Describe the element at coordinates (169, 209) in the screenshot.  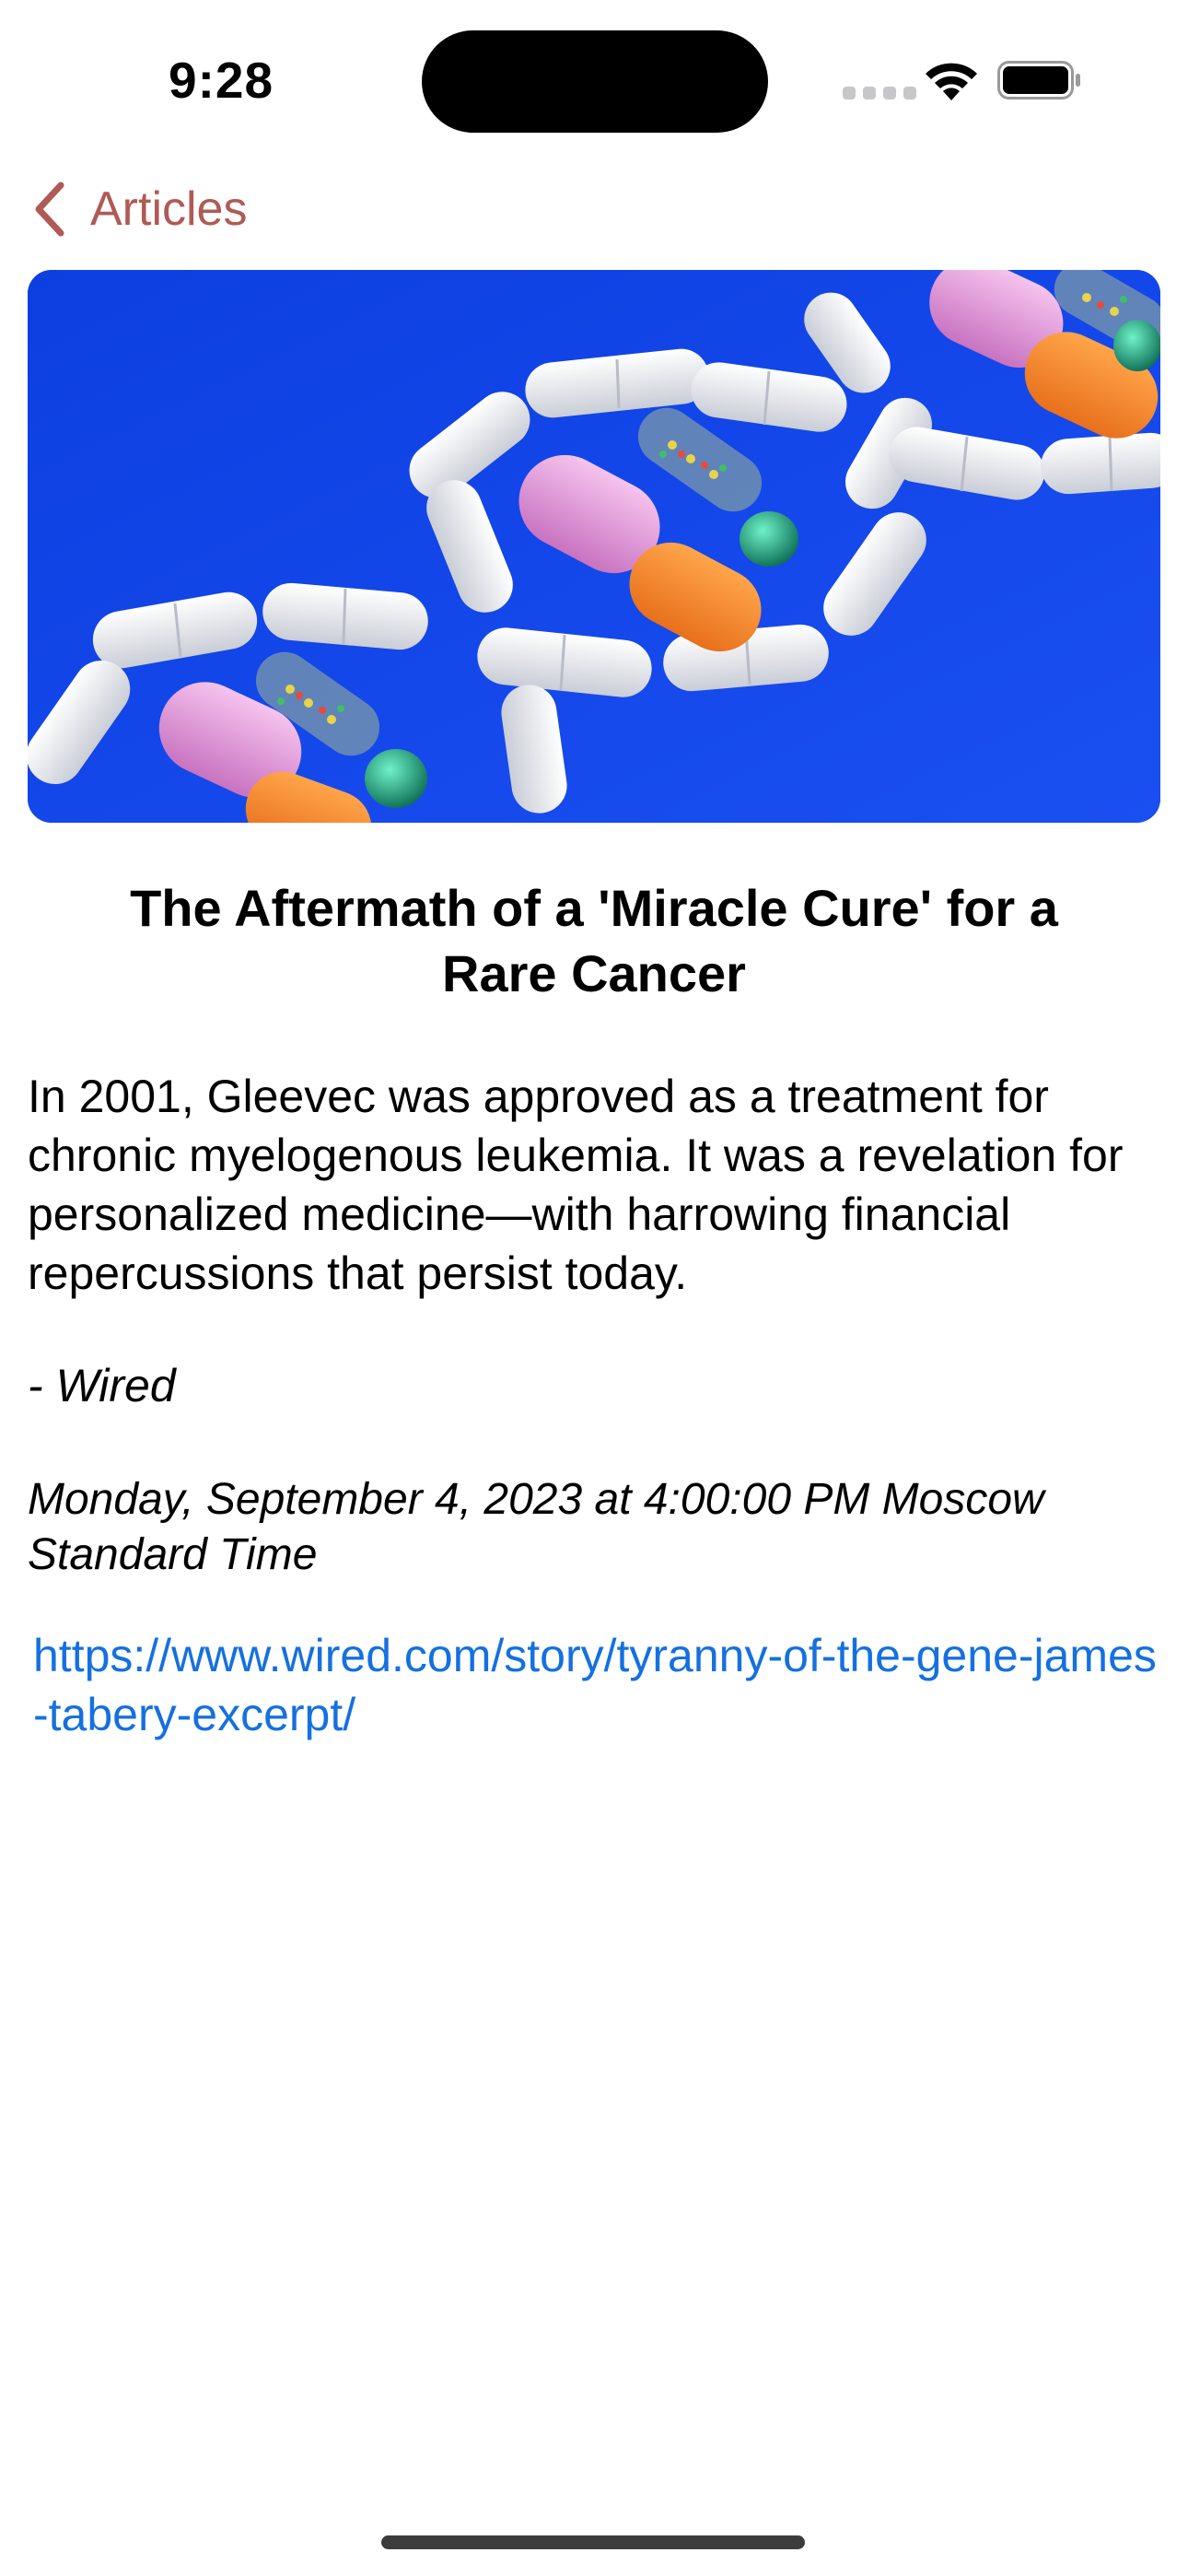
I see `back-button-label: Articles` at that location.